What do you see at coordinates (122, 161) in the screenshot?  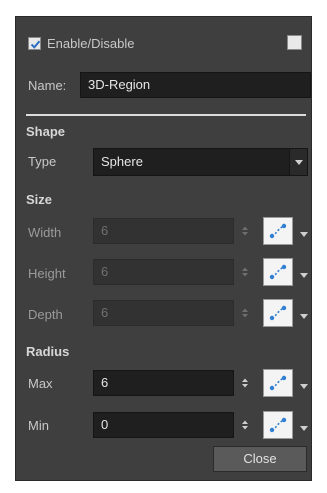 I see `shape-type-value: Sphere` at bounding box center [122, 161].